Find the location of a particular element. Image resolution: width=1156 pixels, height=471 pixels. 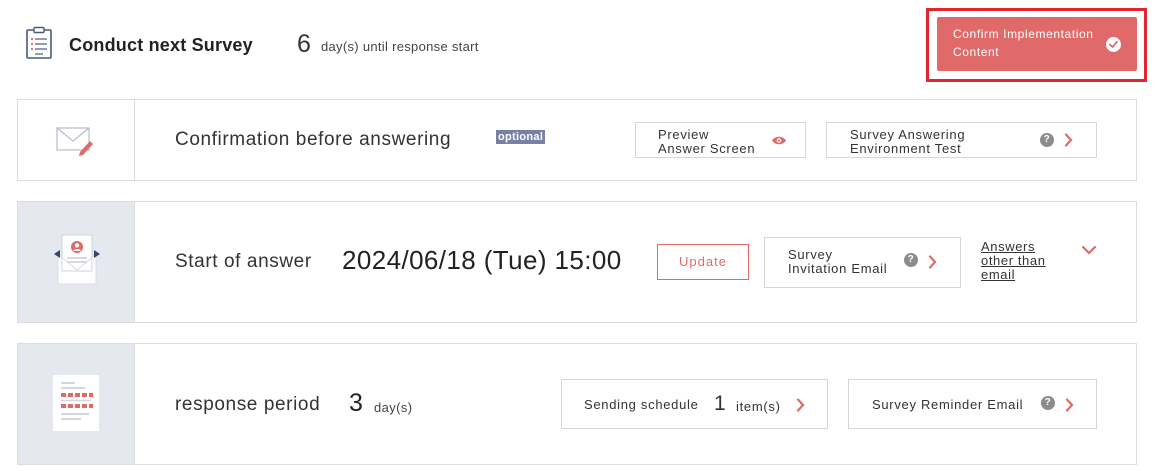

environment-test-button: Survey Answering Environment Test ? is located at coordinates (961, 140).